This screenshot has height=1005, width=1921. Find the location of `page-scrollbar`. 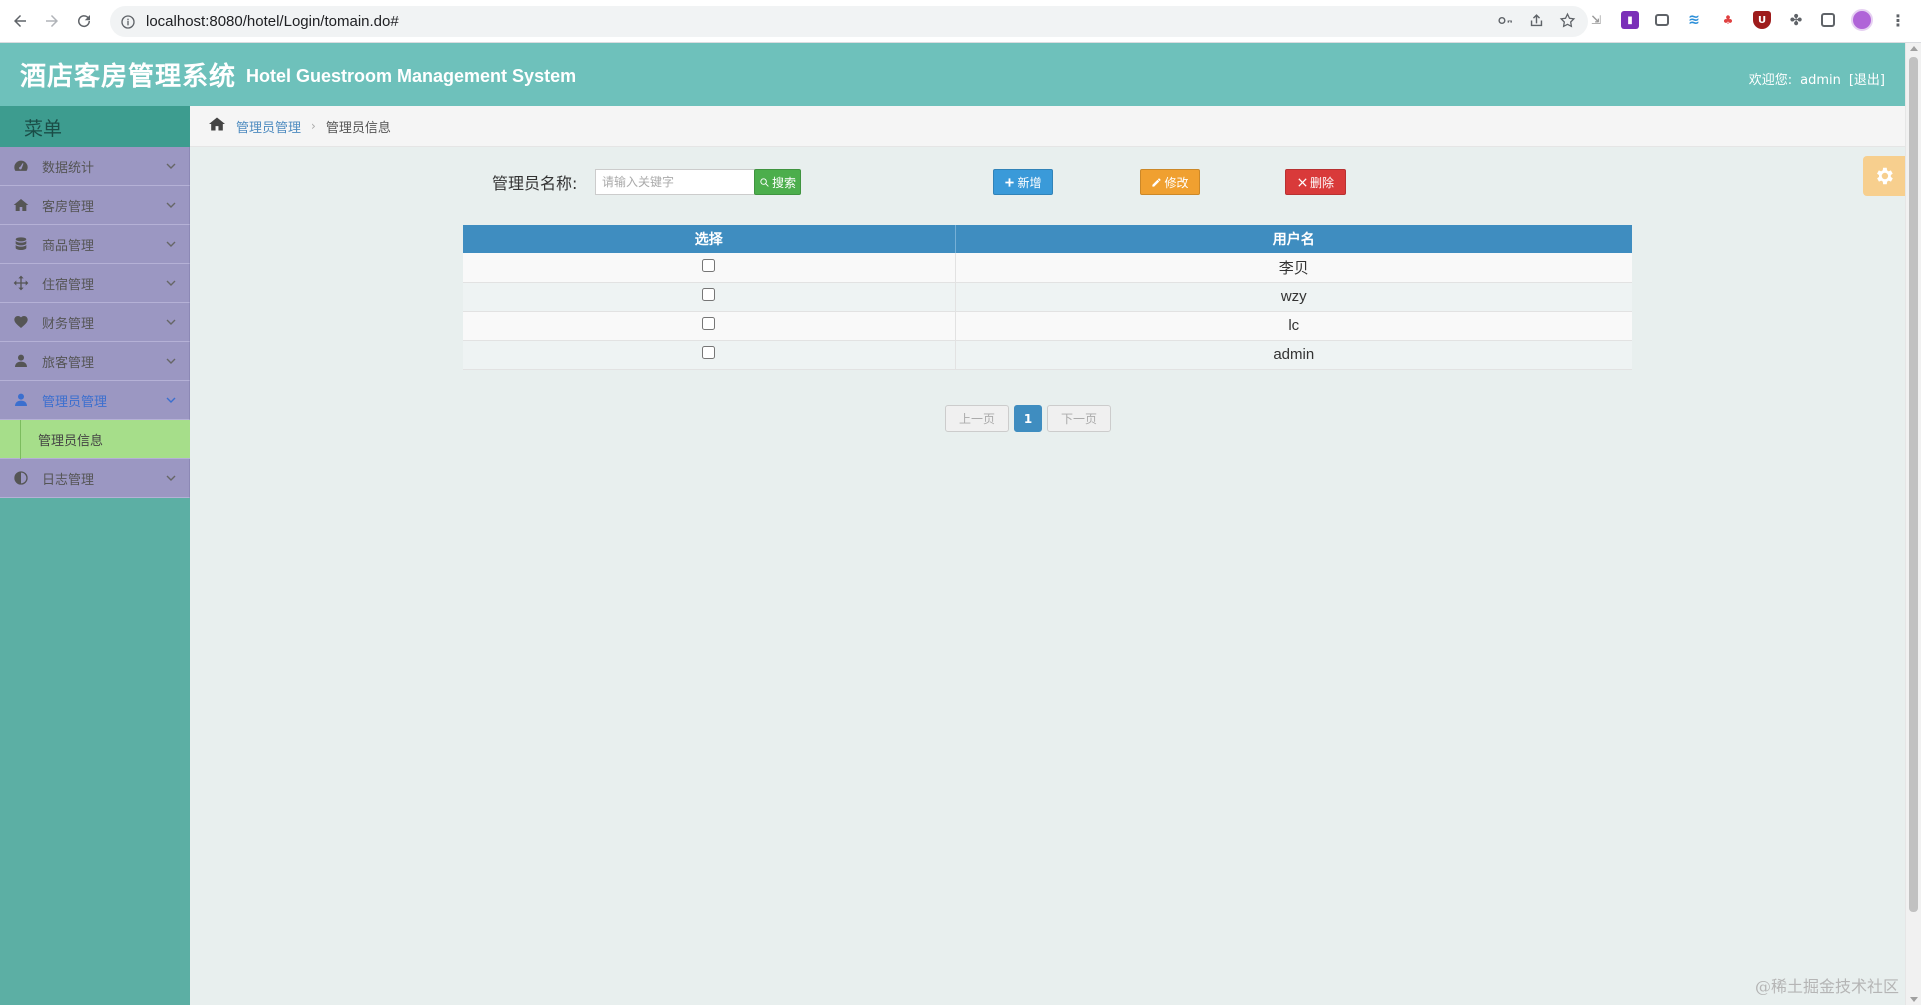

page-scrollbar is located at coordinates (1913, 524).